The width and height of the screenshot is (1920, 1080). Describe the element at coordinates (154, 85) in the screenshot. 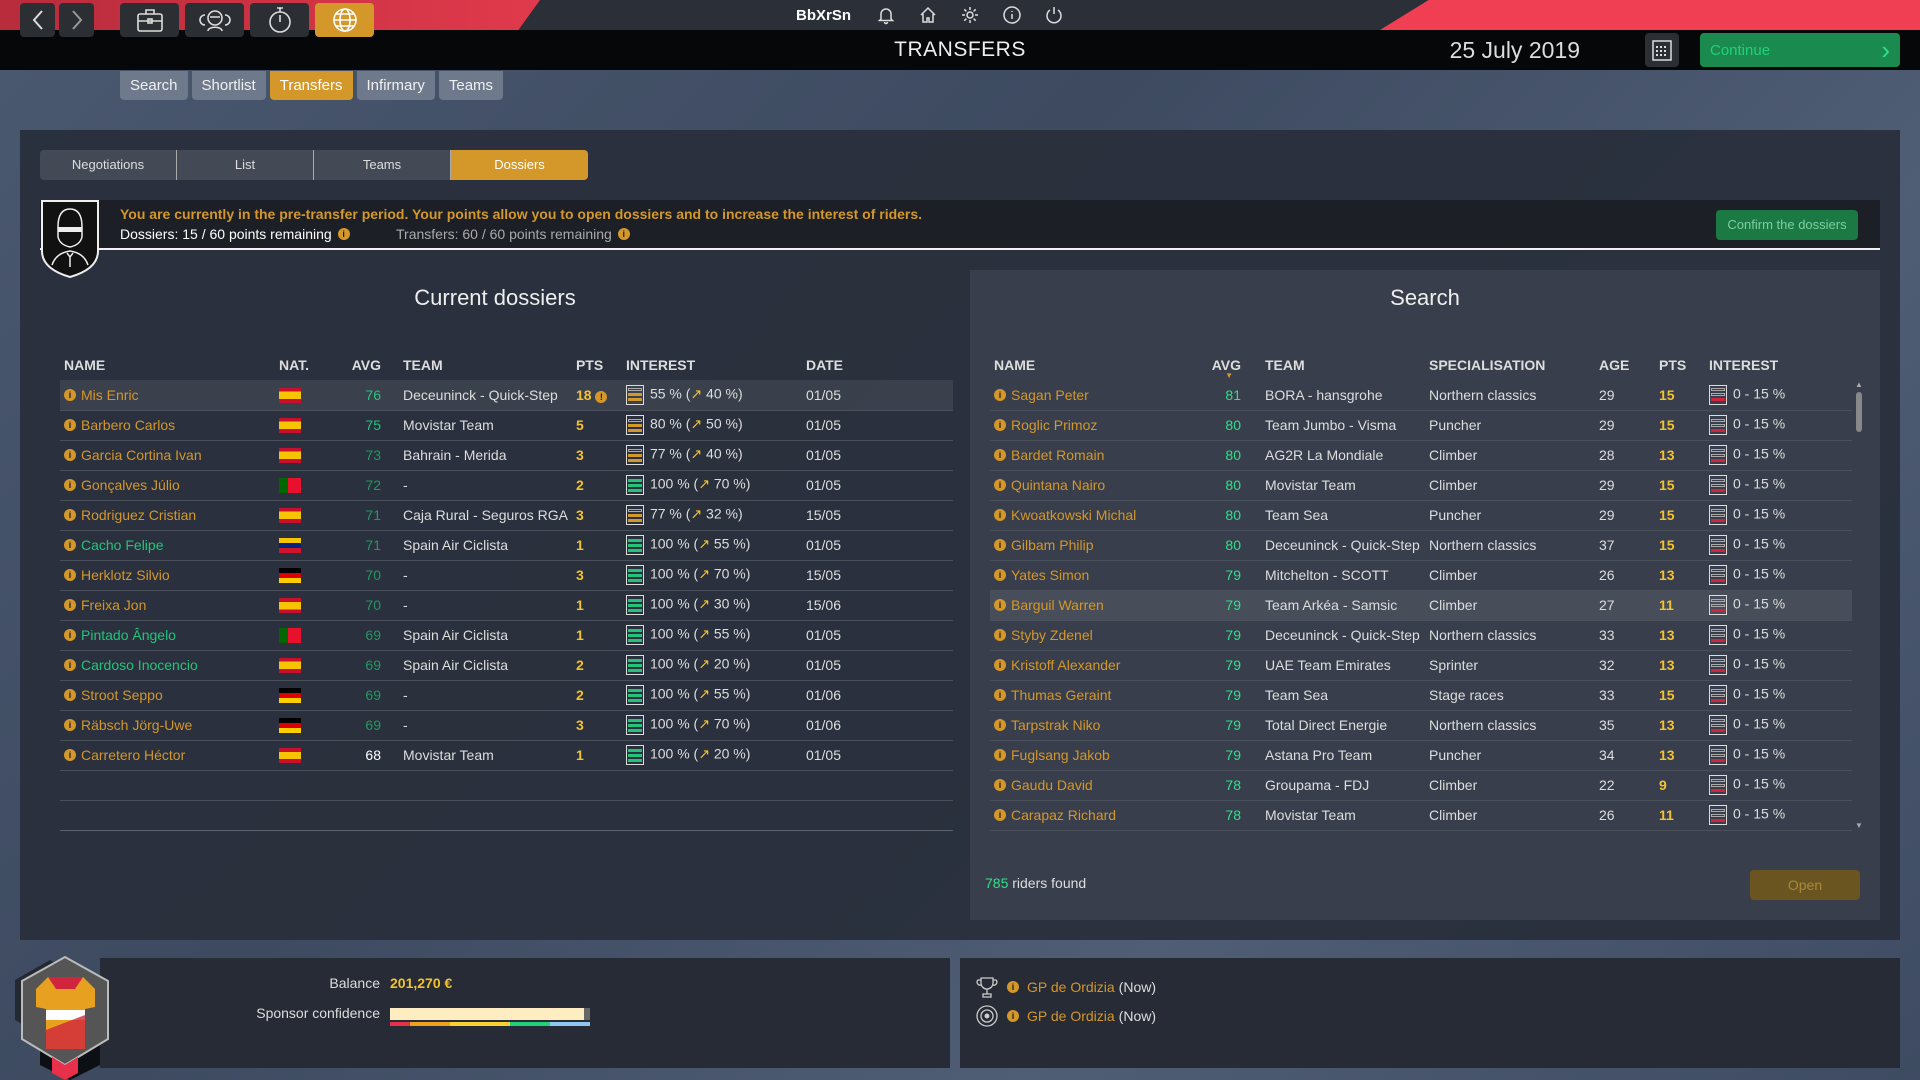

I see `subtab-search: Search` at that location.